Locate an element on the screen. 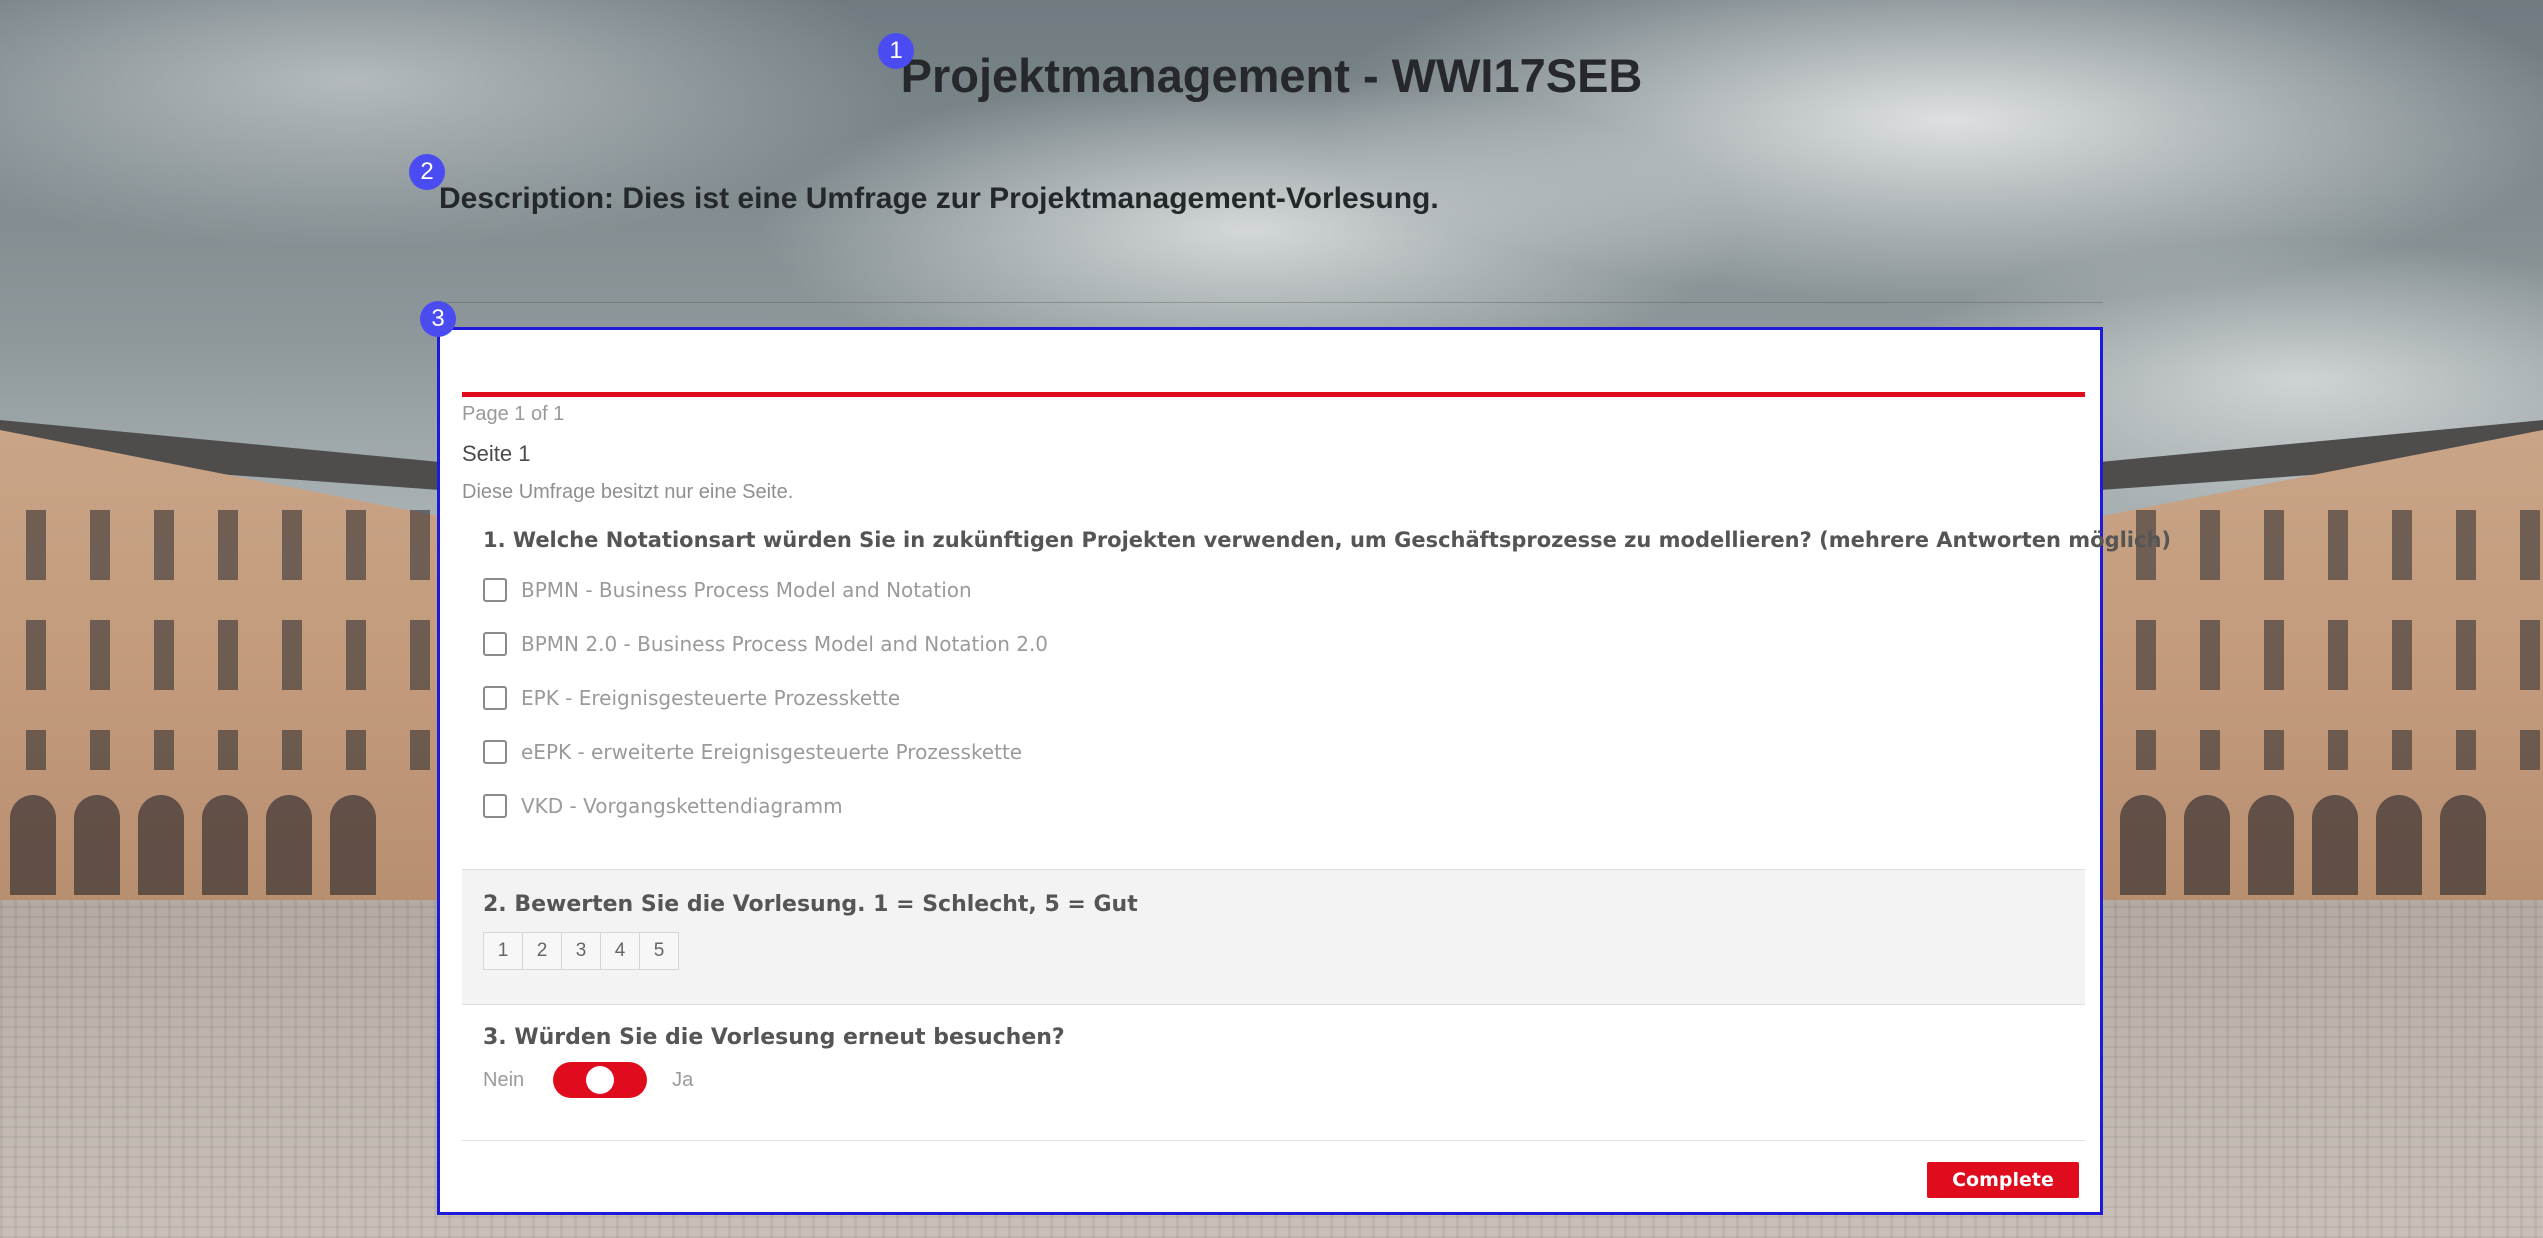  option-vkd: VKD - Vorgangskettendiagramm is located at coordinates (663, 806).